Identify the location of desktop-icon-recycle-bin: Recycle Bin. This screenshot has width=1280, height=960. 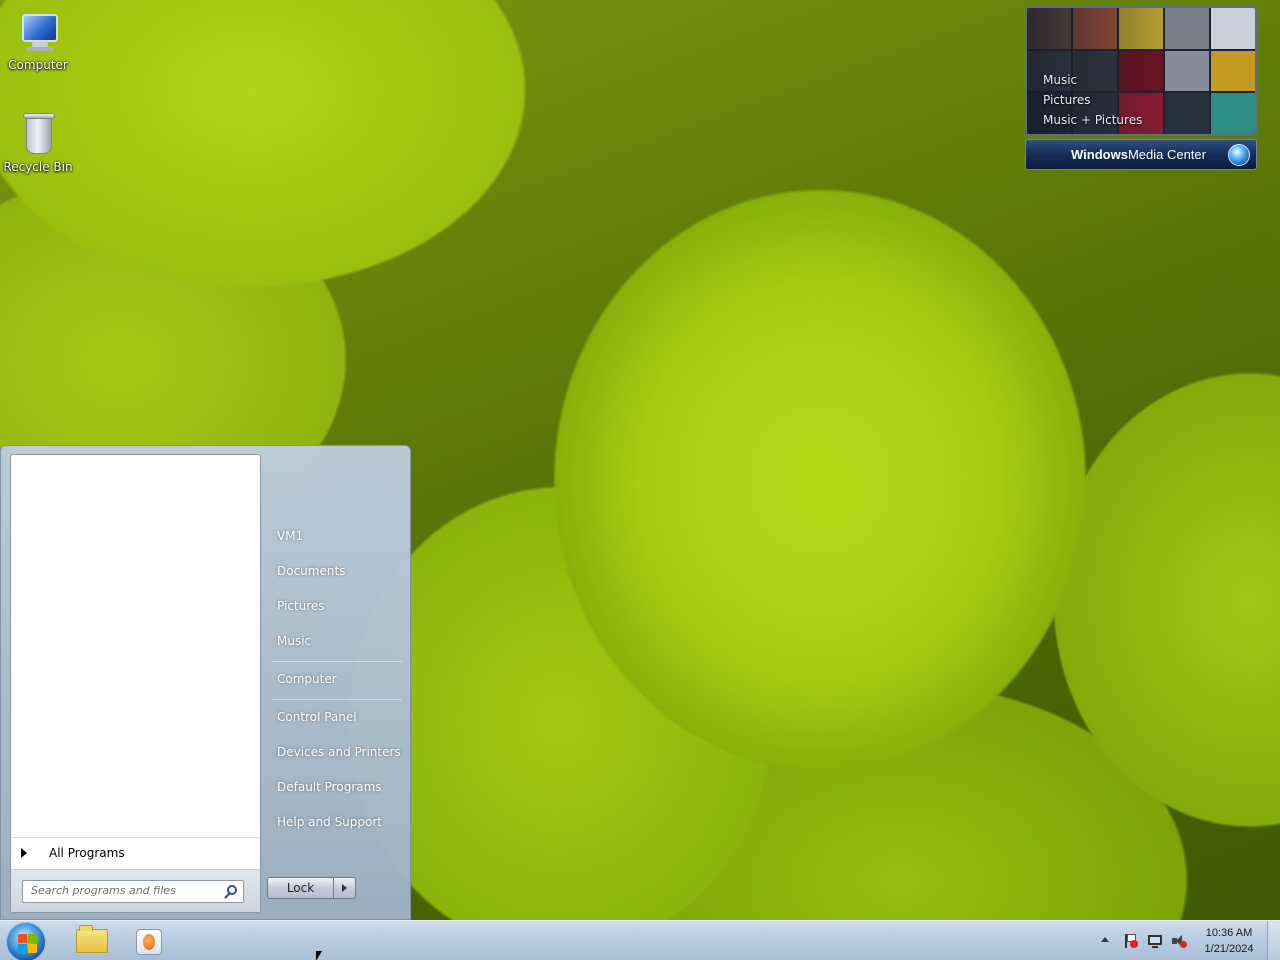
(38, 142).